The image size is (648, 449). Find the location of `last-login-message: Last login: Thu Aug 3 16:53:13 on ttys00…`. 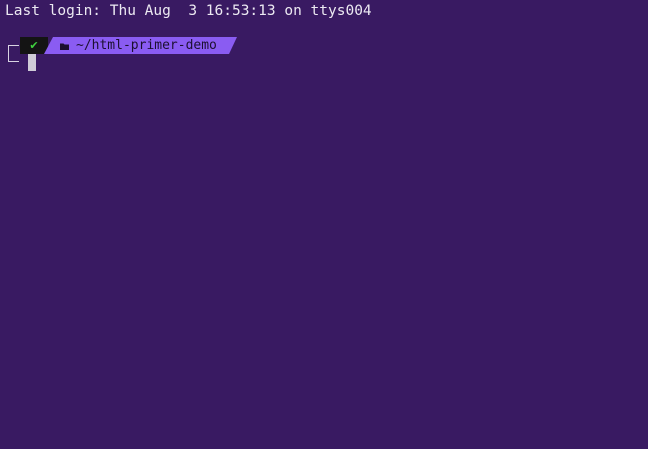

last-login-message: Last login: Thu Aug 3 16:53:13 on ttys00… is located at coordinates (188, 11).